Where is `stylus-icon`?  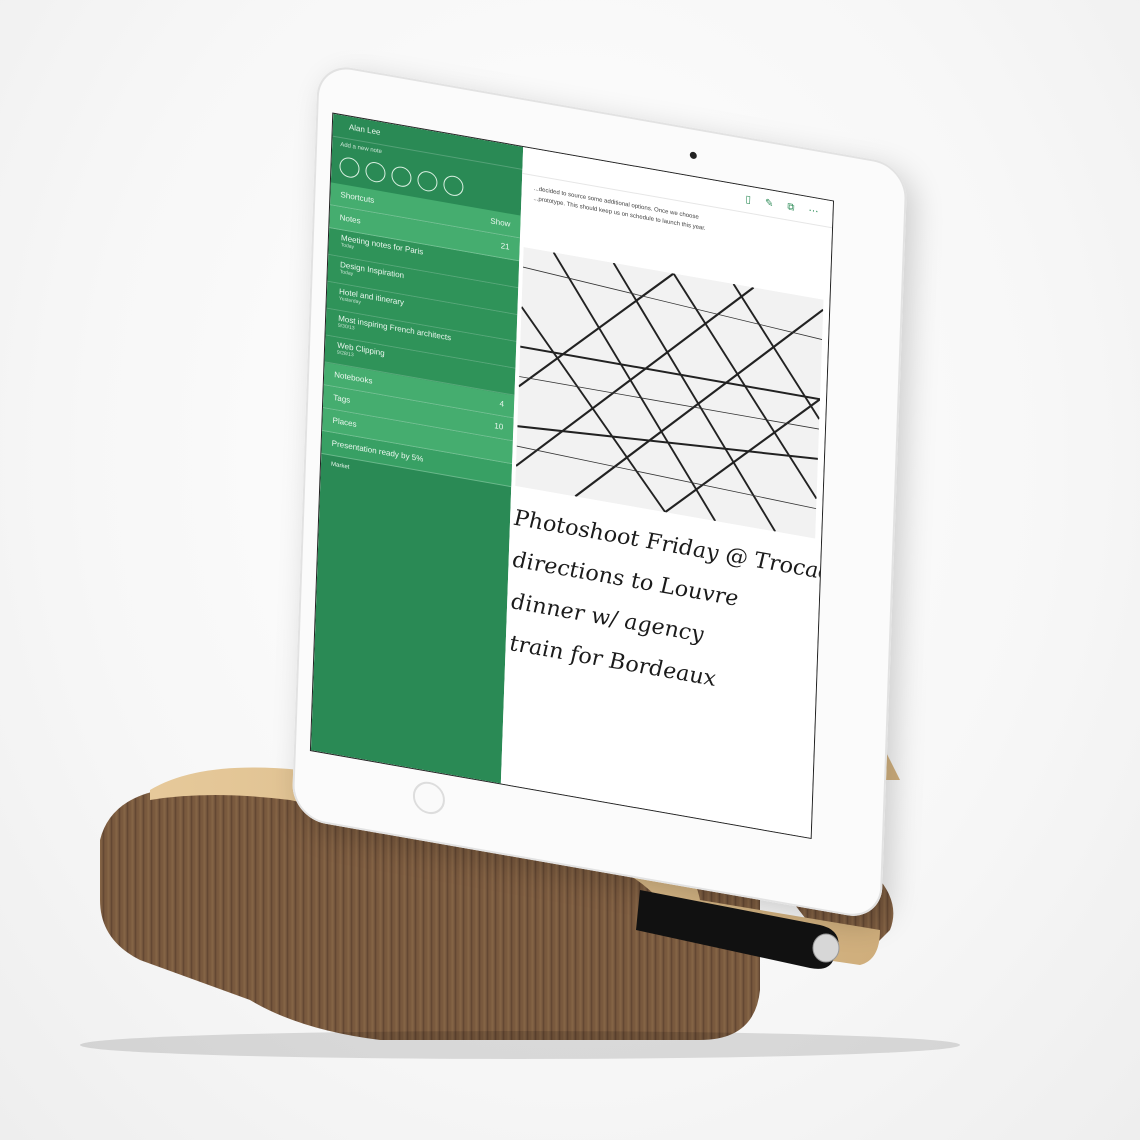
stylus-icon is located at coordinates (738, 929).